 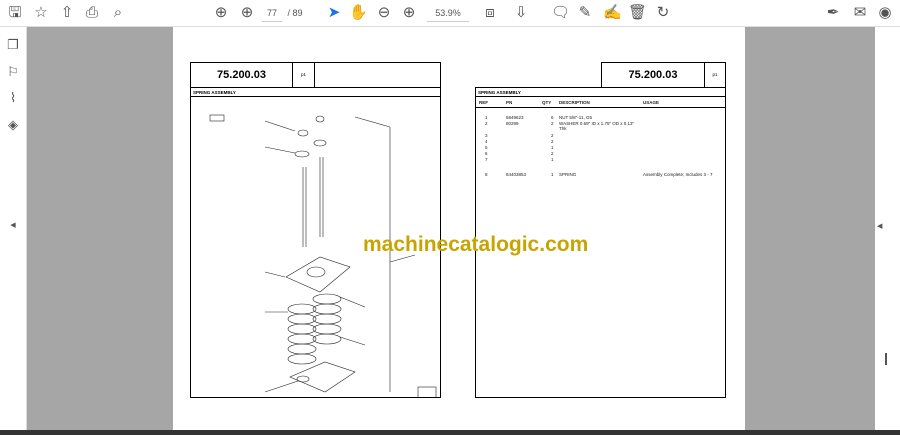 I want to click on zoom-in-icon: ⊕, so click(x=409, y=13).